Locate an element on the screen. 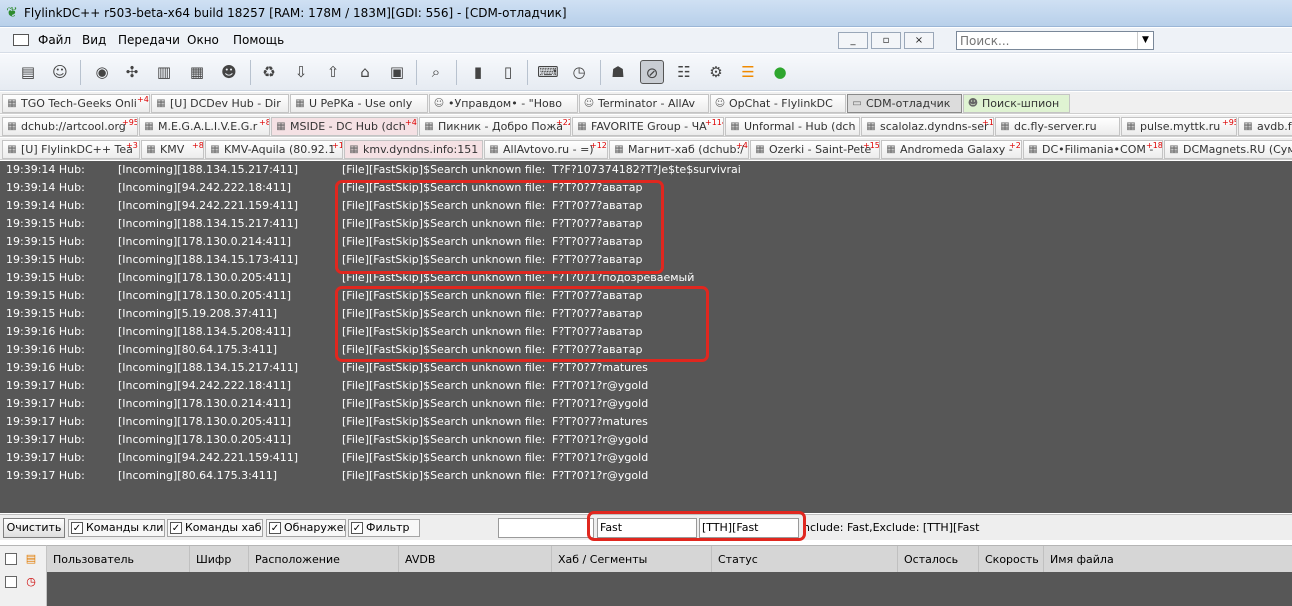 The width and height of the screenshot is (1292, 606). hub-tab: ▦ DCMagnets.RU (Сумм is located at coordinates (1228, 149).